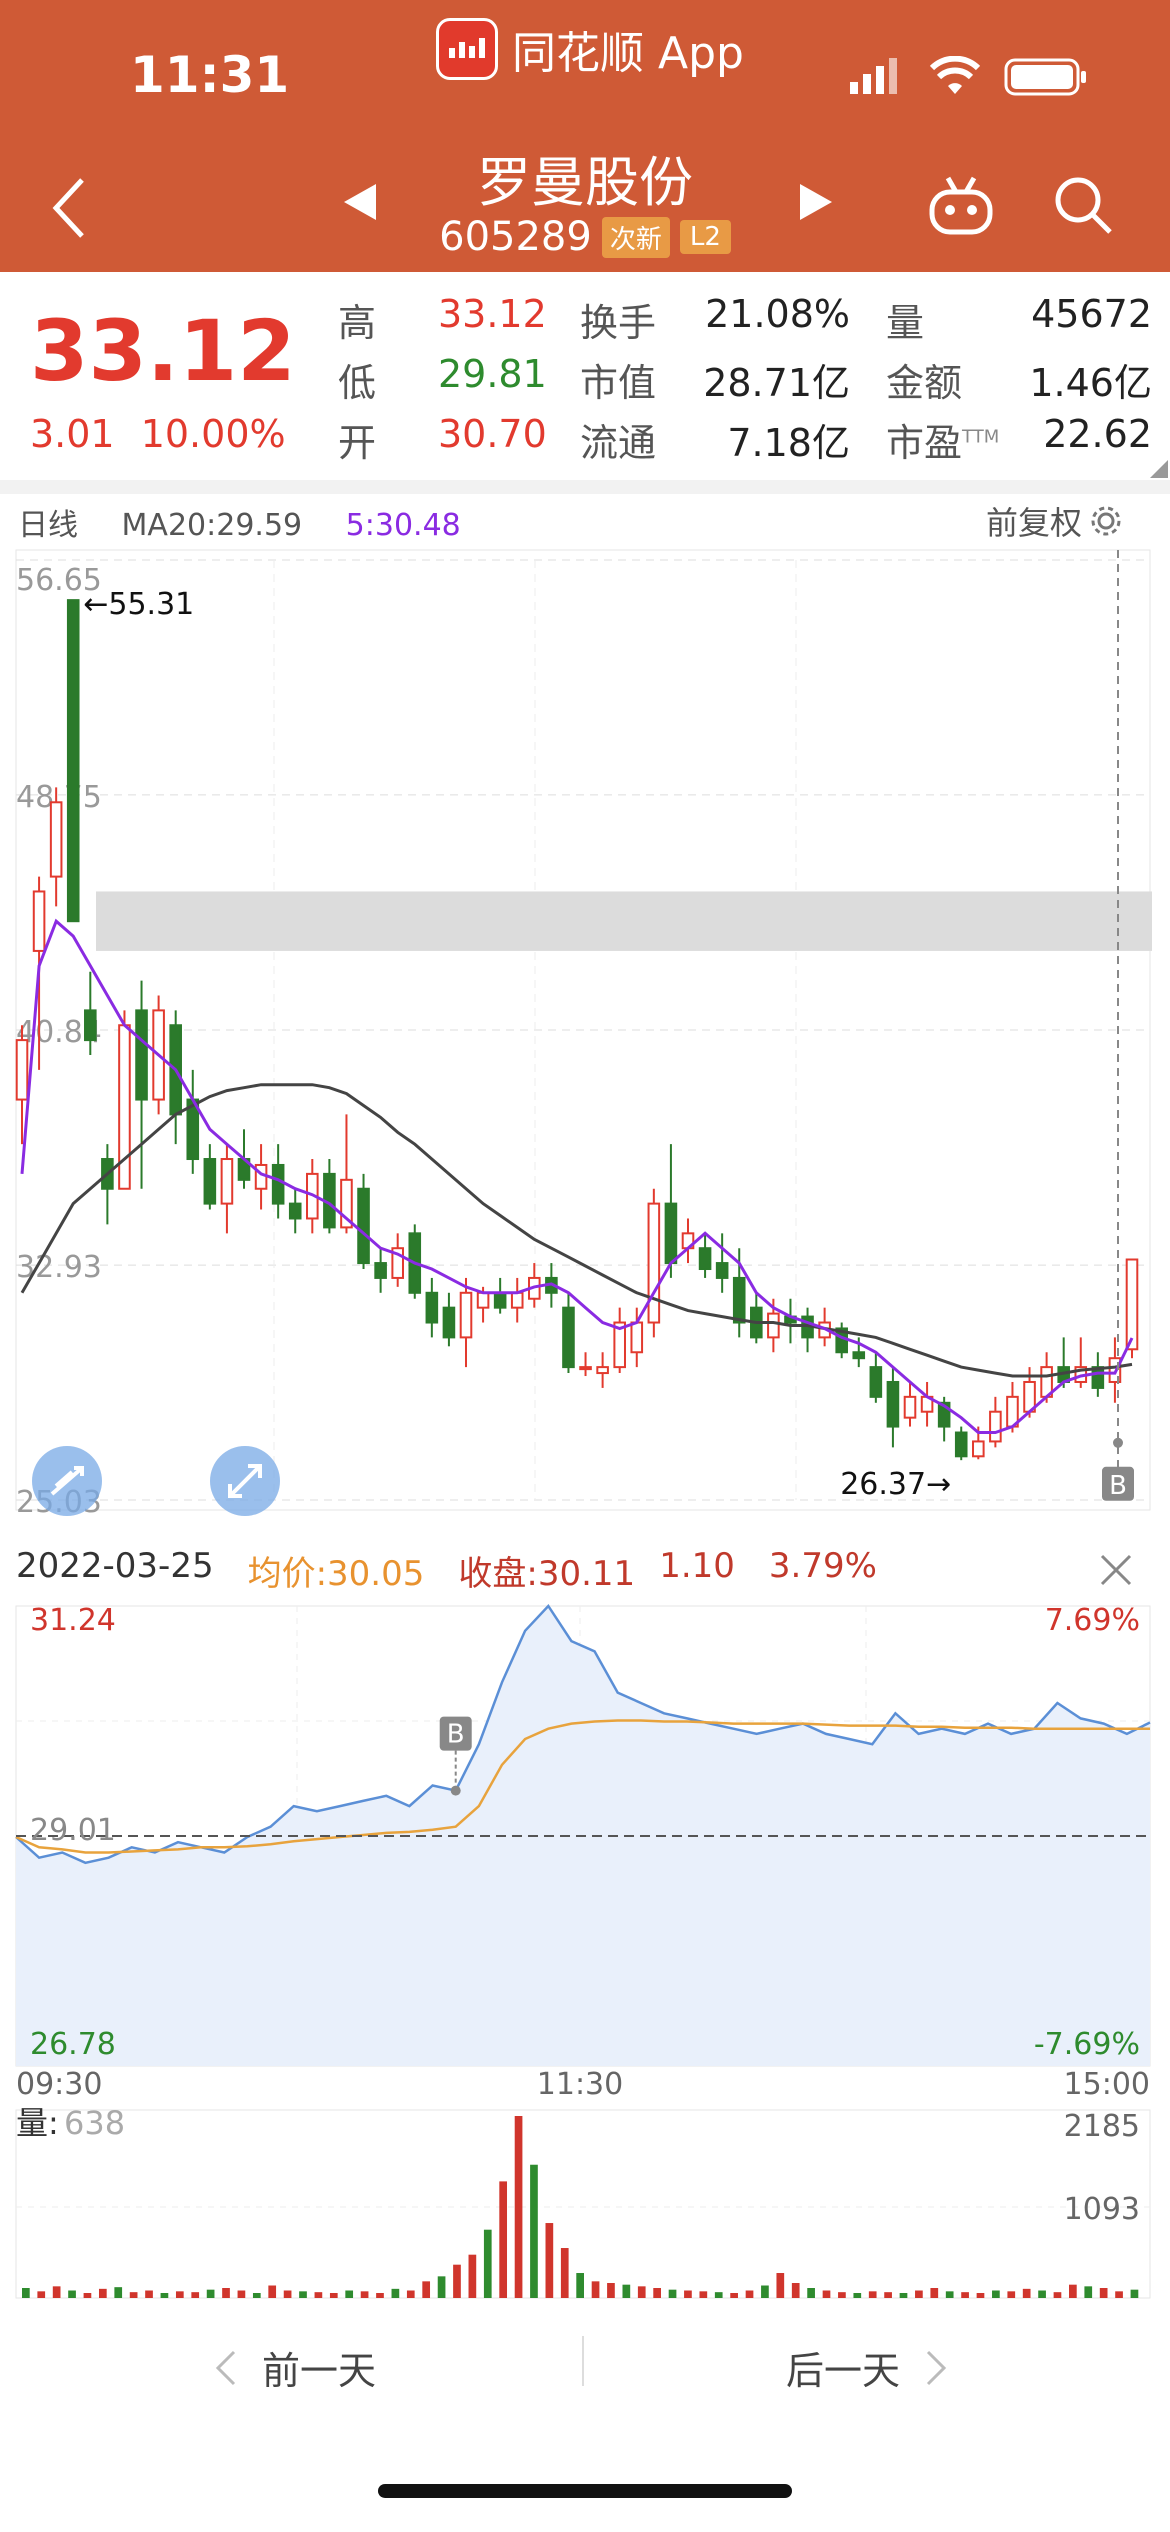 Image resolution: width=1170 pixels, height=2532 pixels. Describe the element at coordinates (213, 434) in the screenshot. I see `change-pct: 10.00%` at that location.